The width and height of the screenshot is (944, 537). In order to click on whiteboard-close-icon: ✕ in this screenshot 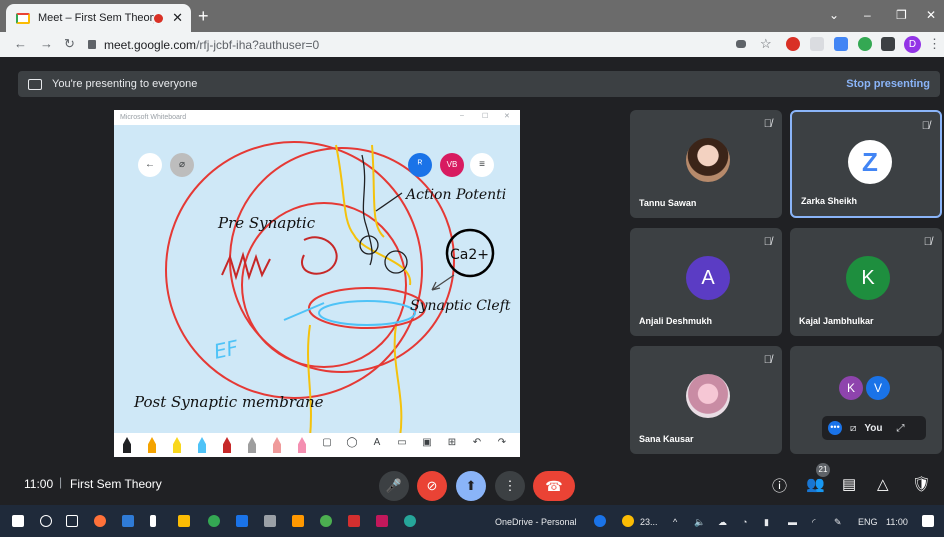, I will do `click(507, 116)`.